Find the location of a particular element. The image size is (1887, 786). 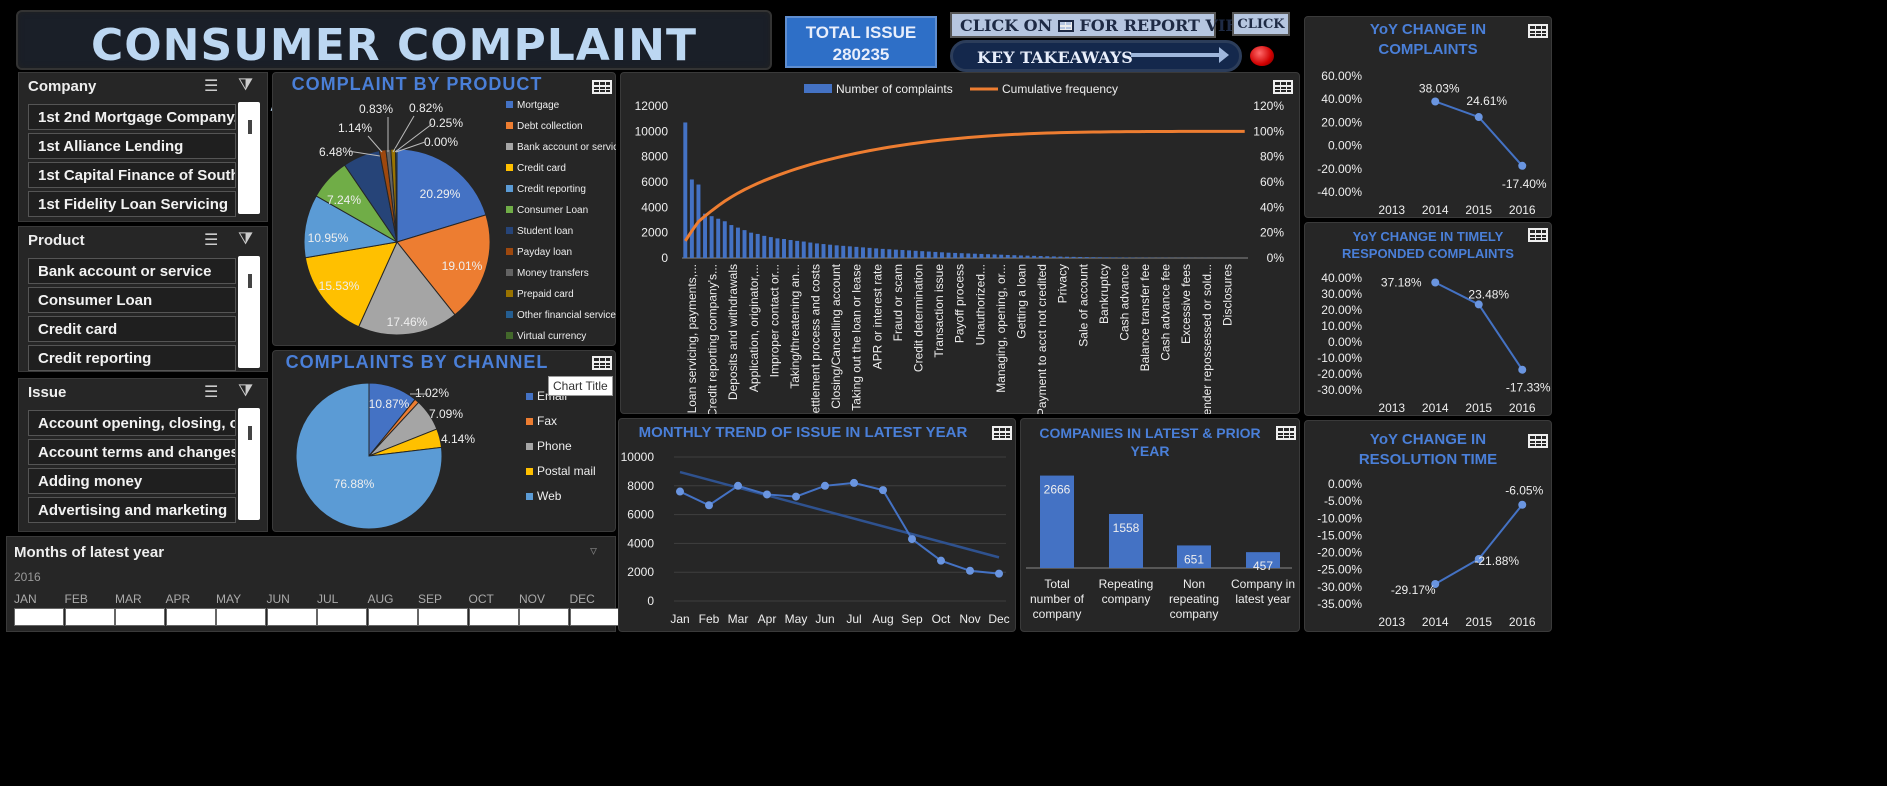

y2-tick-label: 0% is located at coordinates (1276, 258).